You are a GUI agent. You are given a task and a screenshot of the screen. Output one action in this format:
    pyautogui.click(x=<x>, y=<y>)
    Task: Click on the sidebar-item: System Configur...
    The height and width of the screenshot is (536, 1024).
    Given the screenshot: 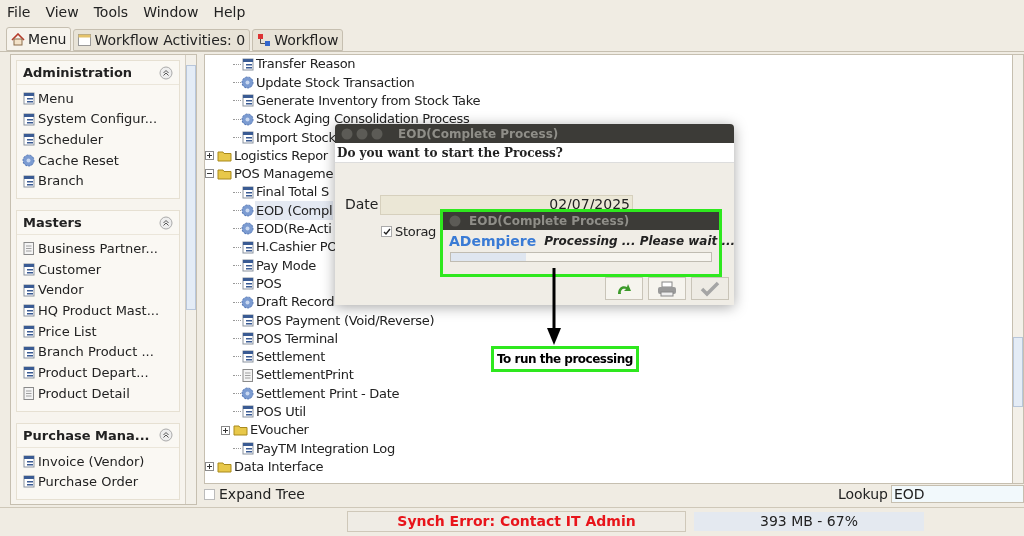 What is the action you would take?
    pyautogui.click(x=98, y=119)
    